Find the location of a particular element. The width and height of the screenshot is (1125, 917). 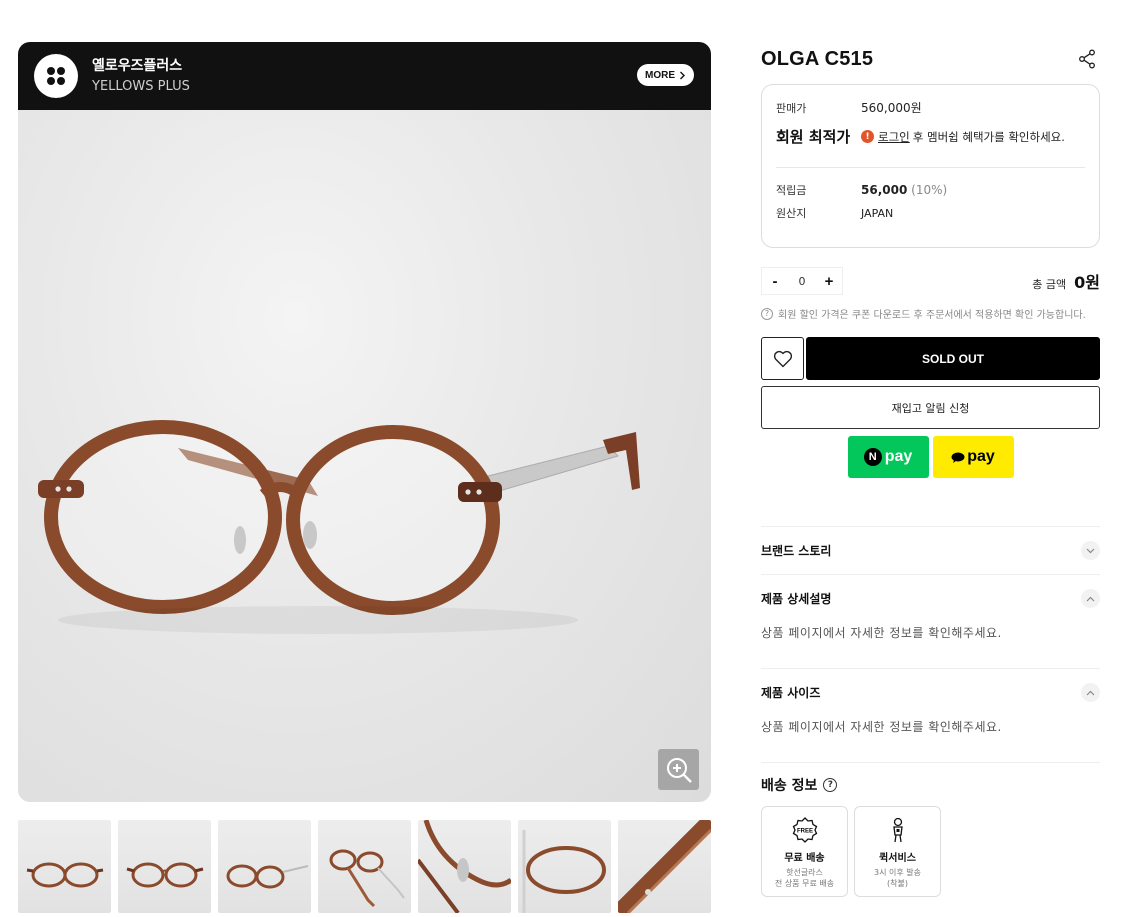

accordion-brand-story: 브랜드 스토리 is located at coordinates (930, 550).